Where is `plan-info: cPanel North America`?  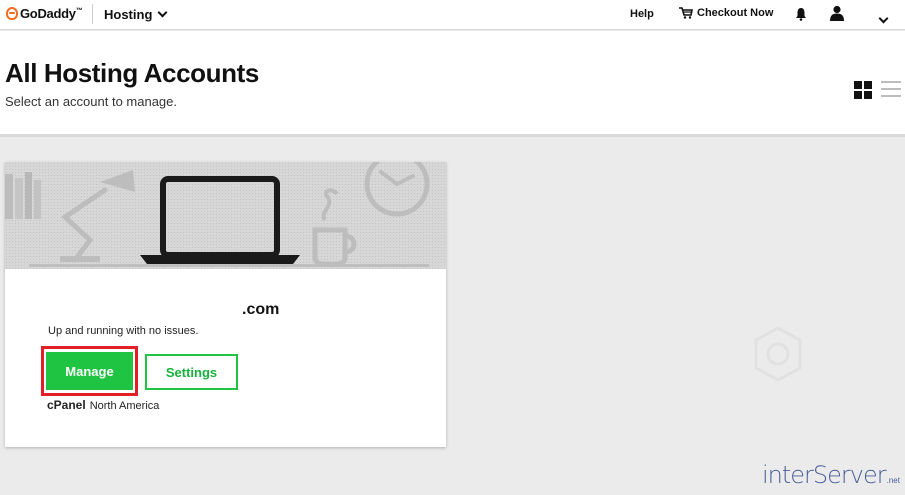 plan-info: cPanel North America is located at coordinates (103, 405).